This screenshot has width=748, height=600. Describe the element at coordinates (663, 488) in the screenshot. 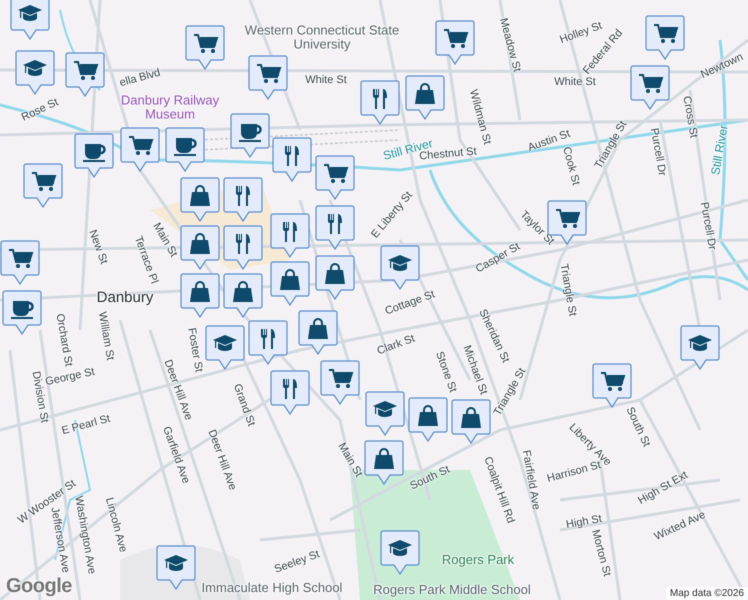

I see `street-label: High St Ext` at that location.